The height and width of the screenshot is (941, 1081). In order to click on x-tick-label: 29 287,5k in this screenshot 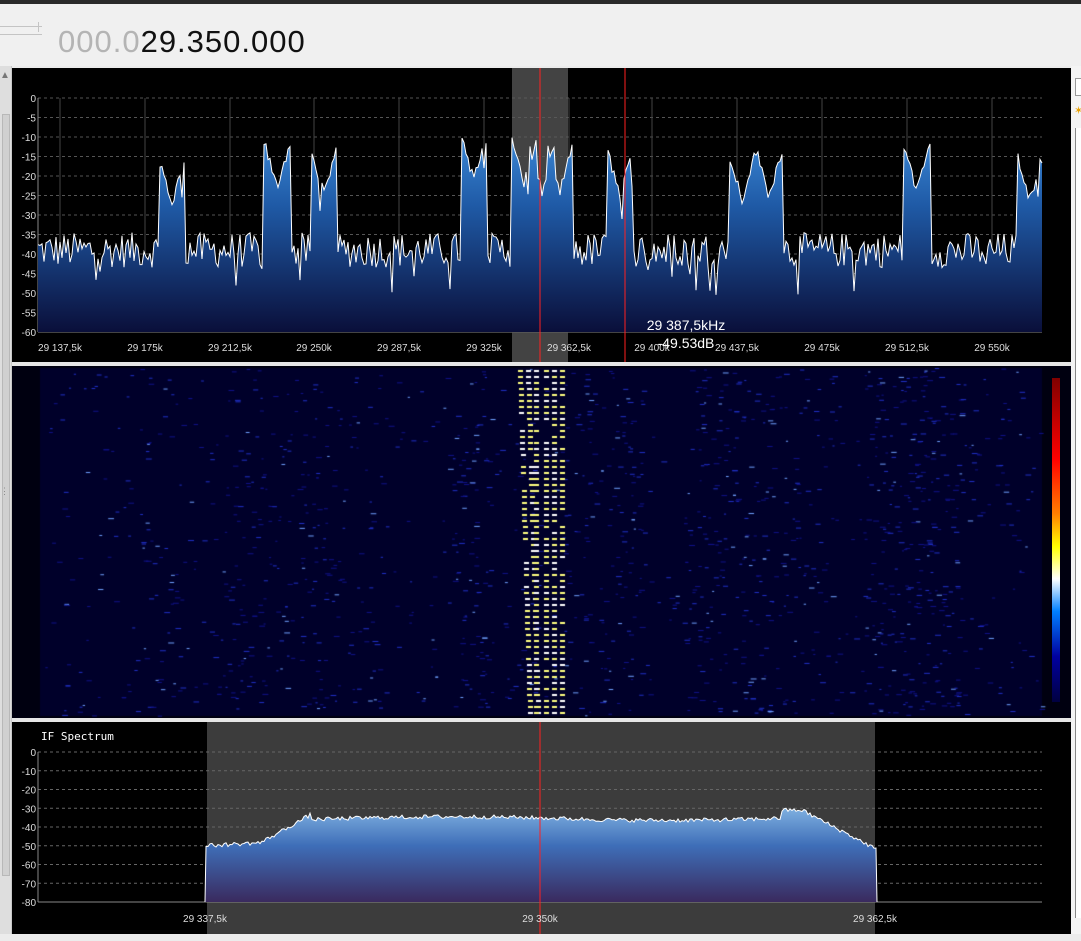, I will do `click(399, 348)`.